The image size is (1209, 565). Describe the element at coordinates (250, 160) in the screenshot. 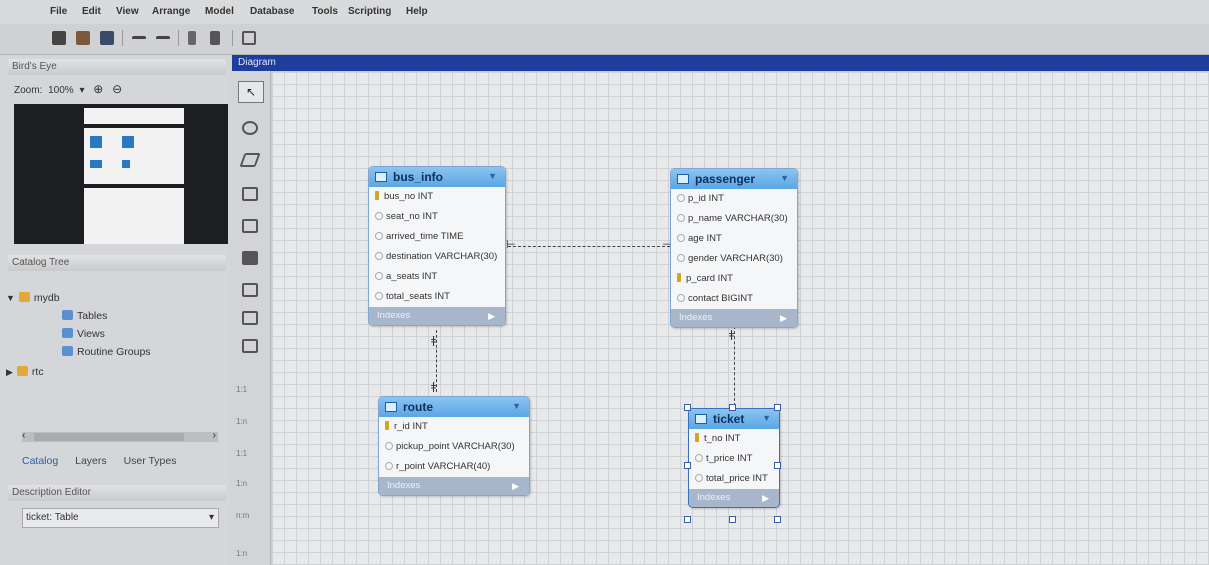

I see `eraser-tool-icon` at that location.